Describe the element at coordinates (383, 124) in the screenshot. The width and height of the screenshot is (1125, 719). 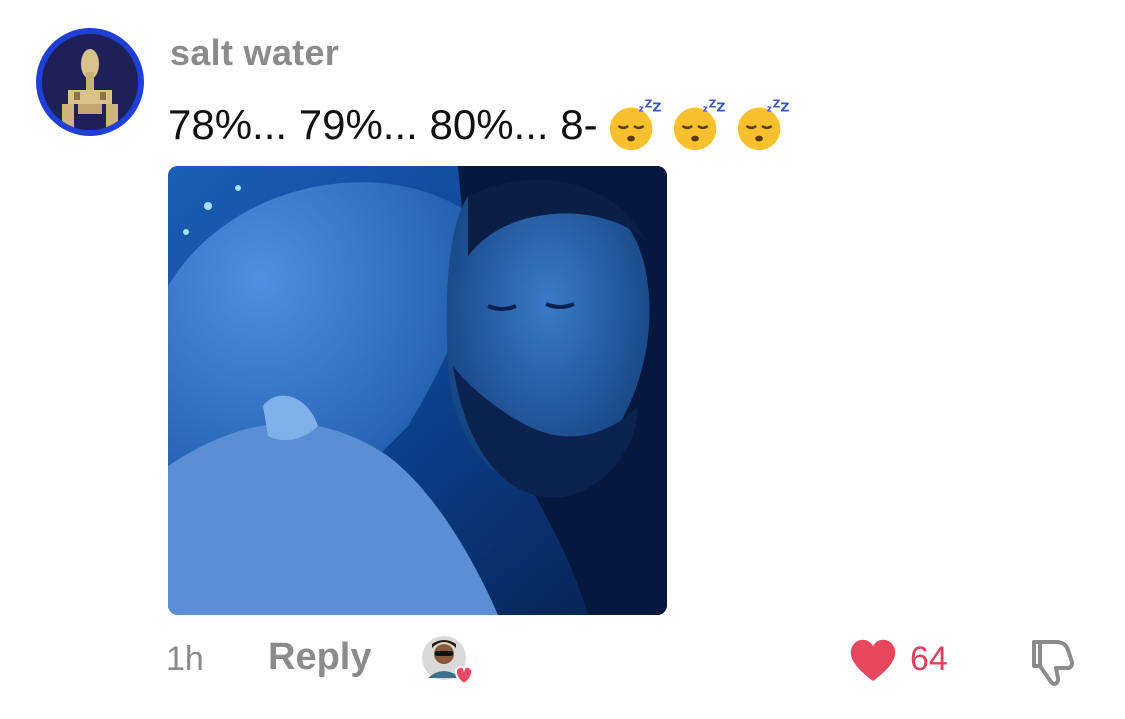
I see `comment-body: 78%... 79%... 80%... 8-` at that location.